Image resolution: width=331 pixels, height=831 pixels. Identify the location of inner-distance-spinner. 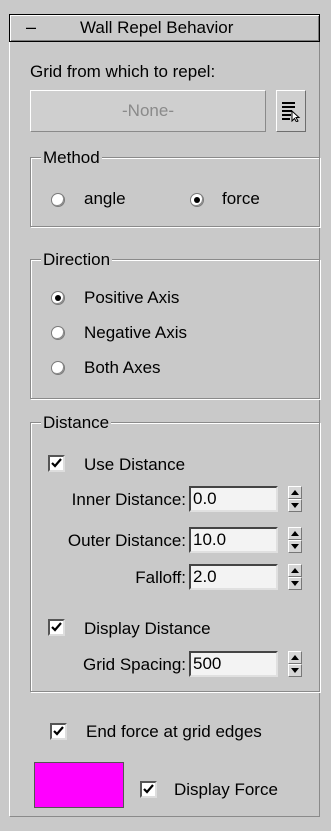
(295, 499).